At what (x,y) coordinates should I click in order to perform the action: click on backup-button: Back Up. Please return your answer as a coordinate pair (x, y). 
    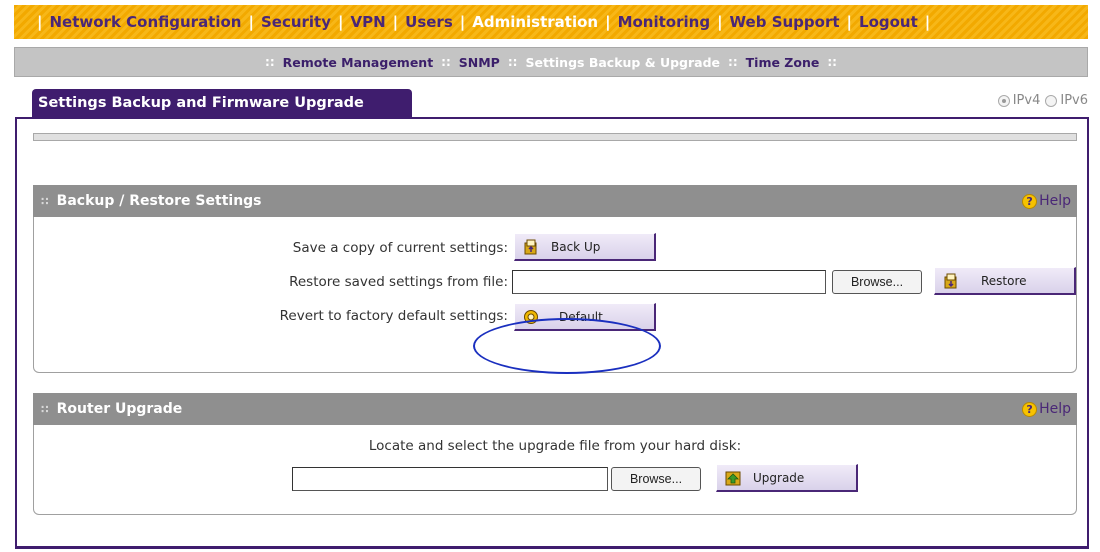
    Looking at the image, I should click on (585, 247).